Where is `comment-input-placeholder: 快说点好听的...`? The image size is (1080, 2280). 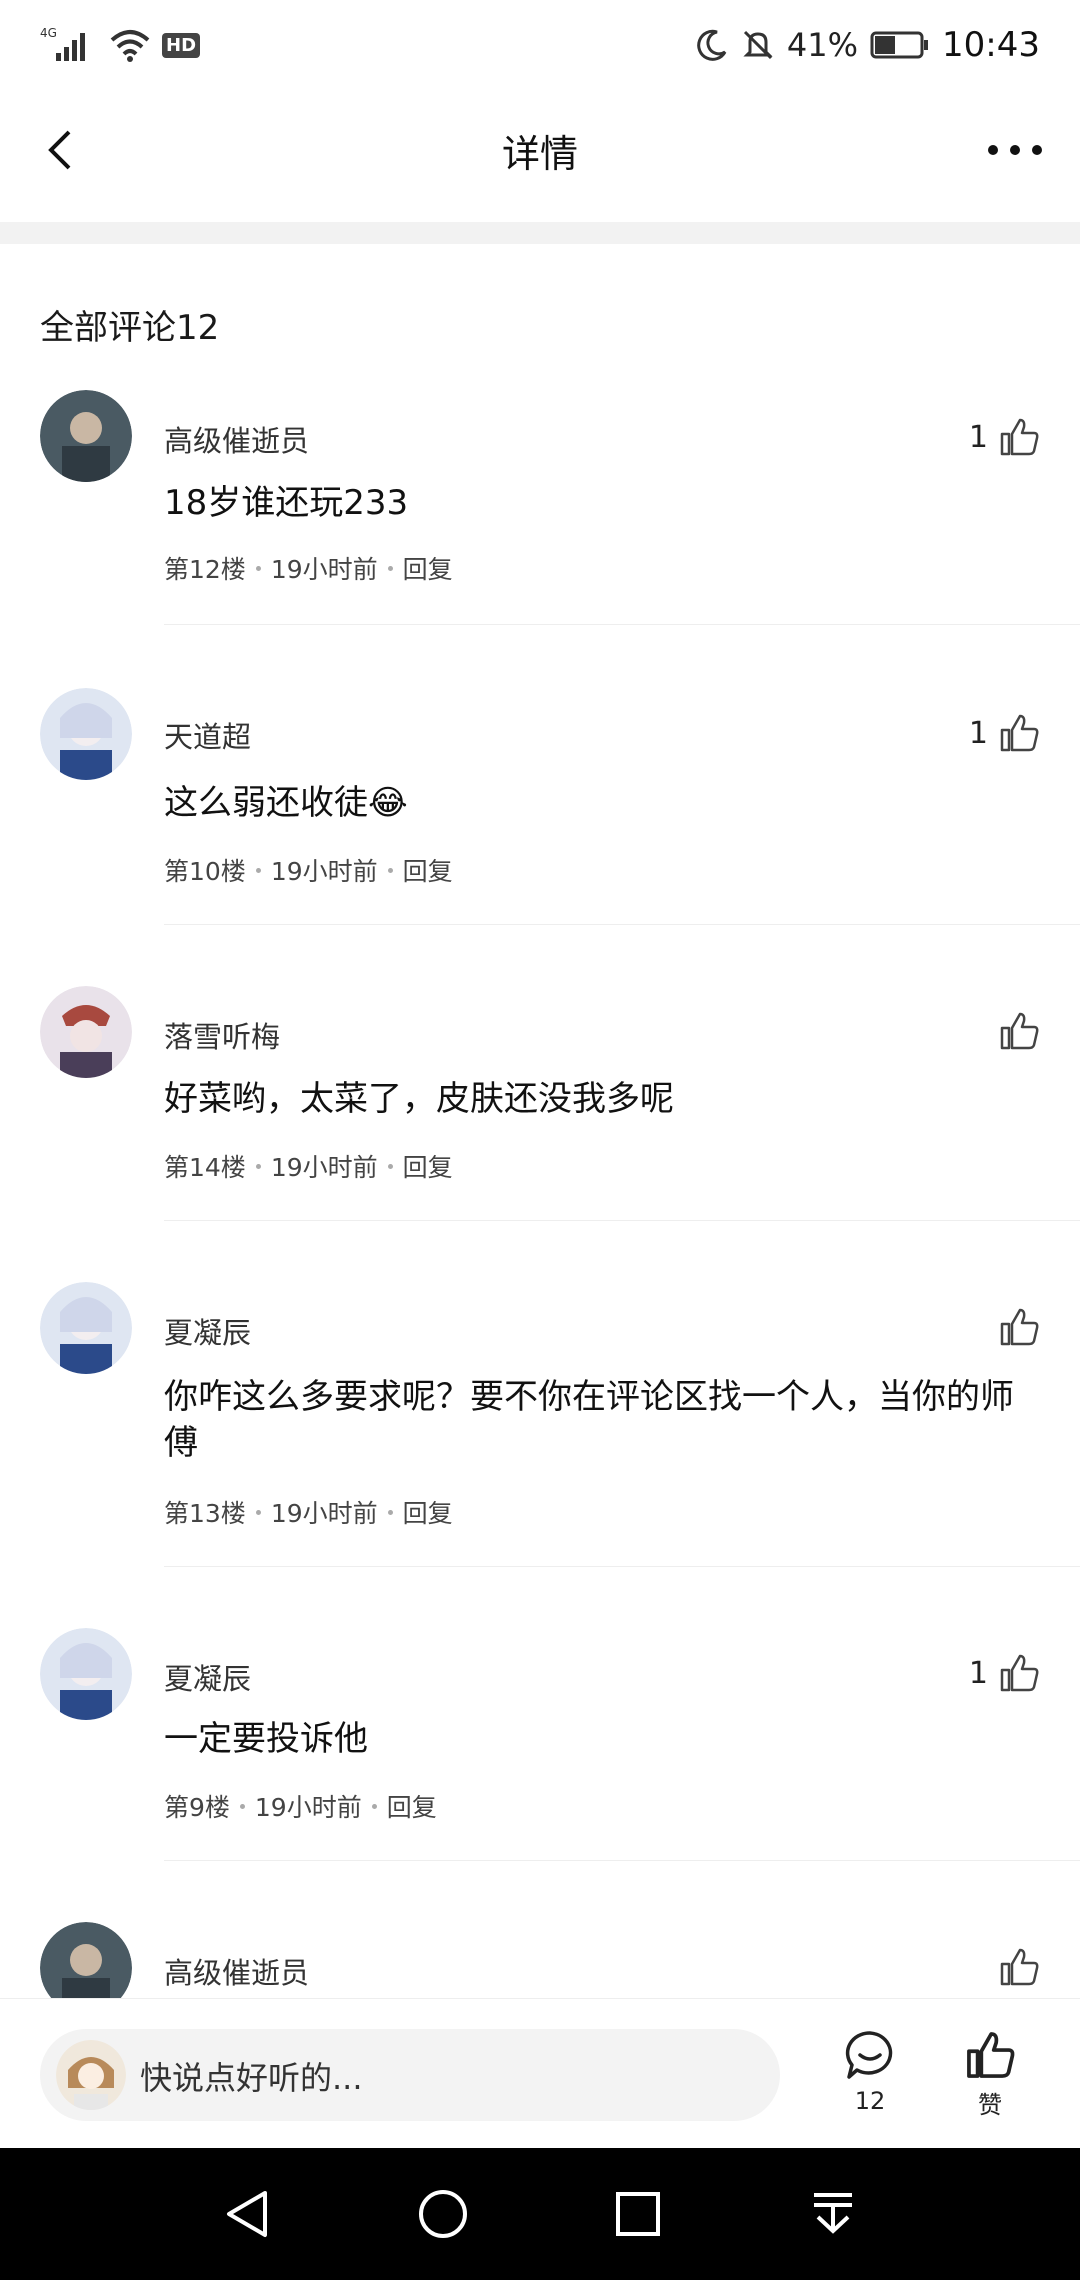
comment-input-placeholder: 快说点好听的... is located at coordinates (251, 2078).